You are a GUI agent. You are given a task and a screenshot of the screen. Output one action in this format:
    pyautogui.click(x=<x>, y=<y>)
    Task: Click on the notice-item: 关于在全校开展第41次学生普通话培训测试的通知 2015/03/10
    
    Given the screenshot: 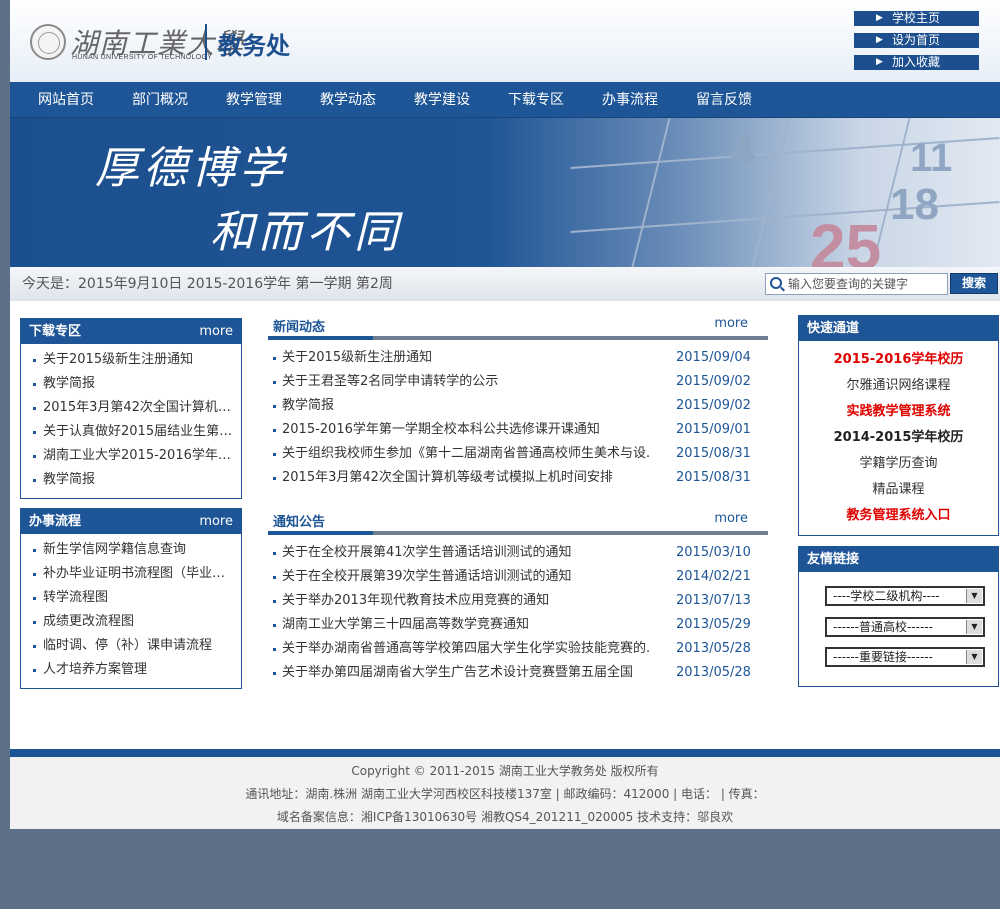 What is the action you would take?
    pyautogui.click(x=518, y=553)
    